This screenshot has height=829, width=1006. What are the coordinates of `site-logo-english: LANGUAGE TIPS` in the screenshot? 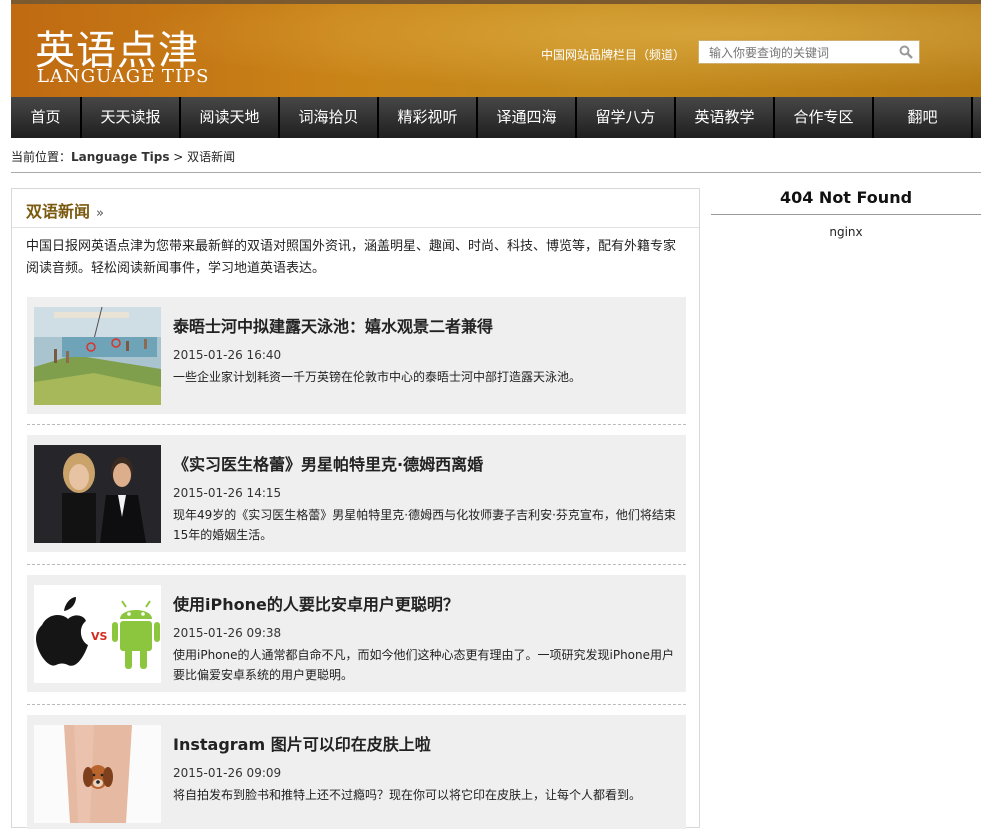 It's located at (123, 76).